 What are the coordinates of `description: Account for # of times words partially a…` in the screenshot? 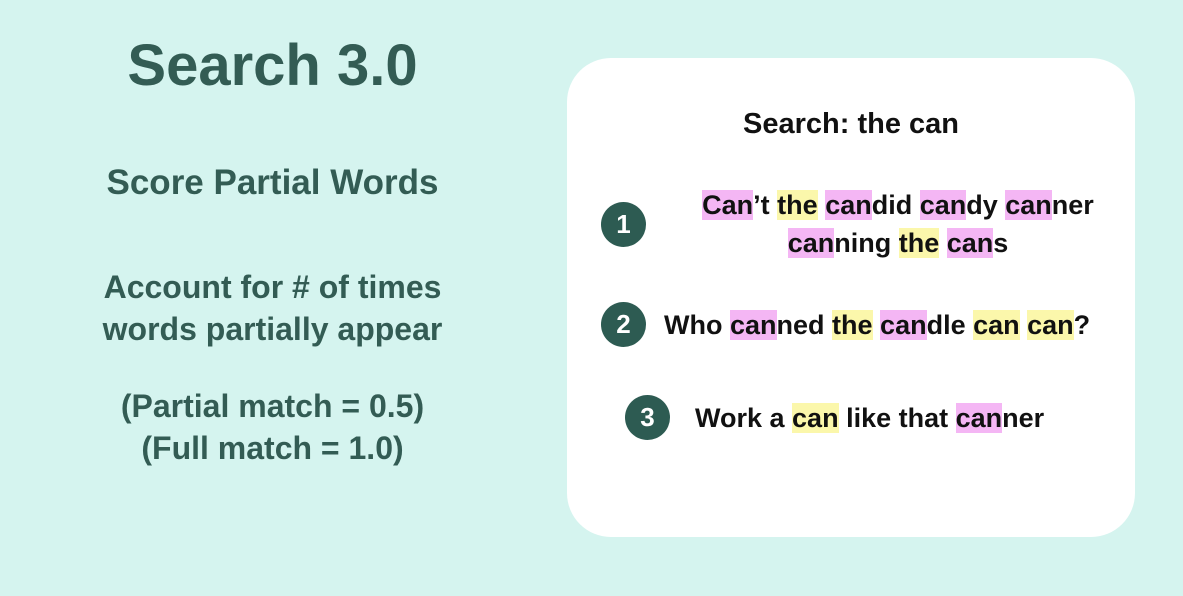 It's located at (272, 308).